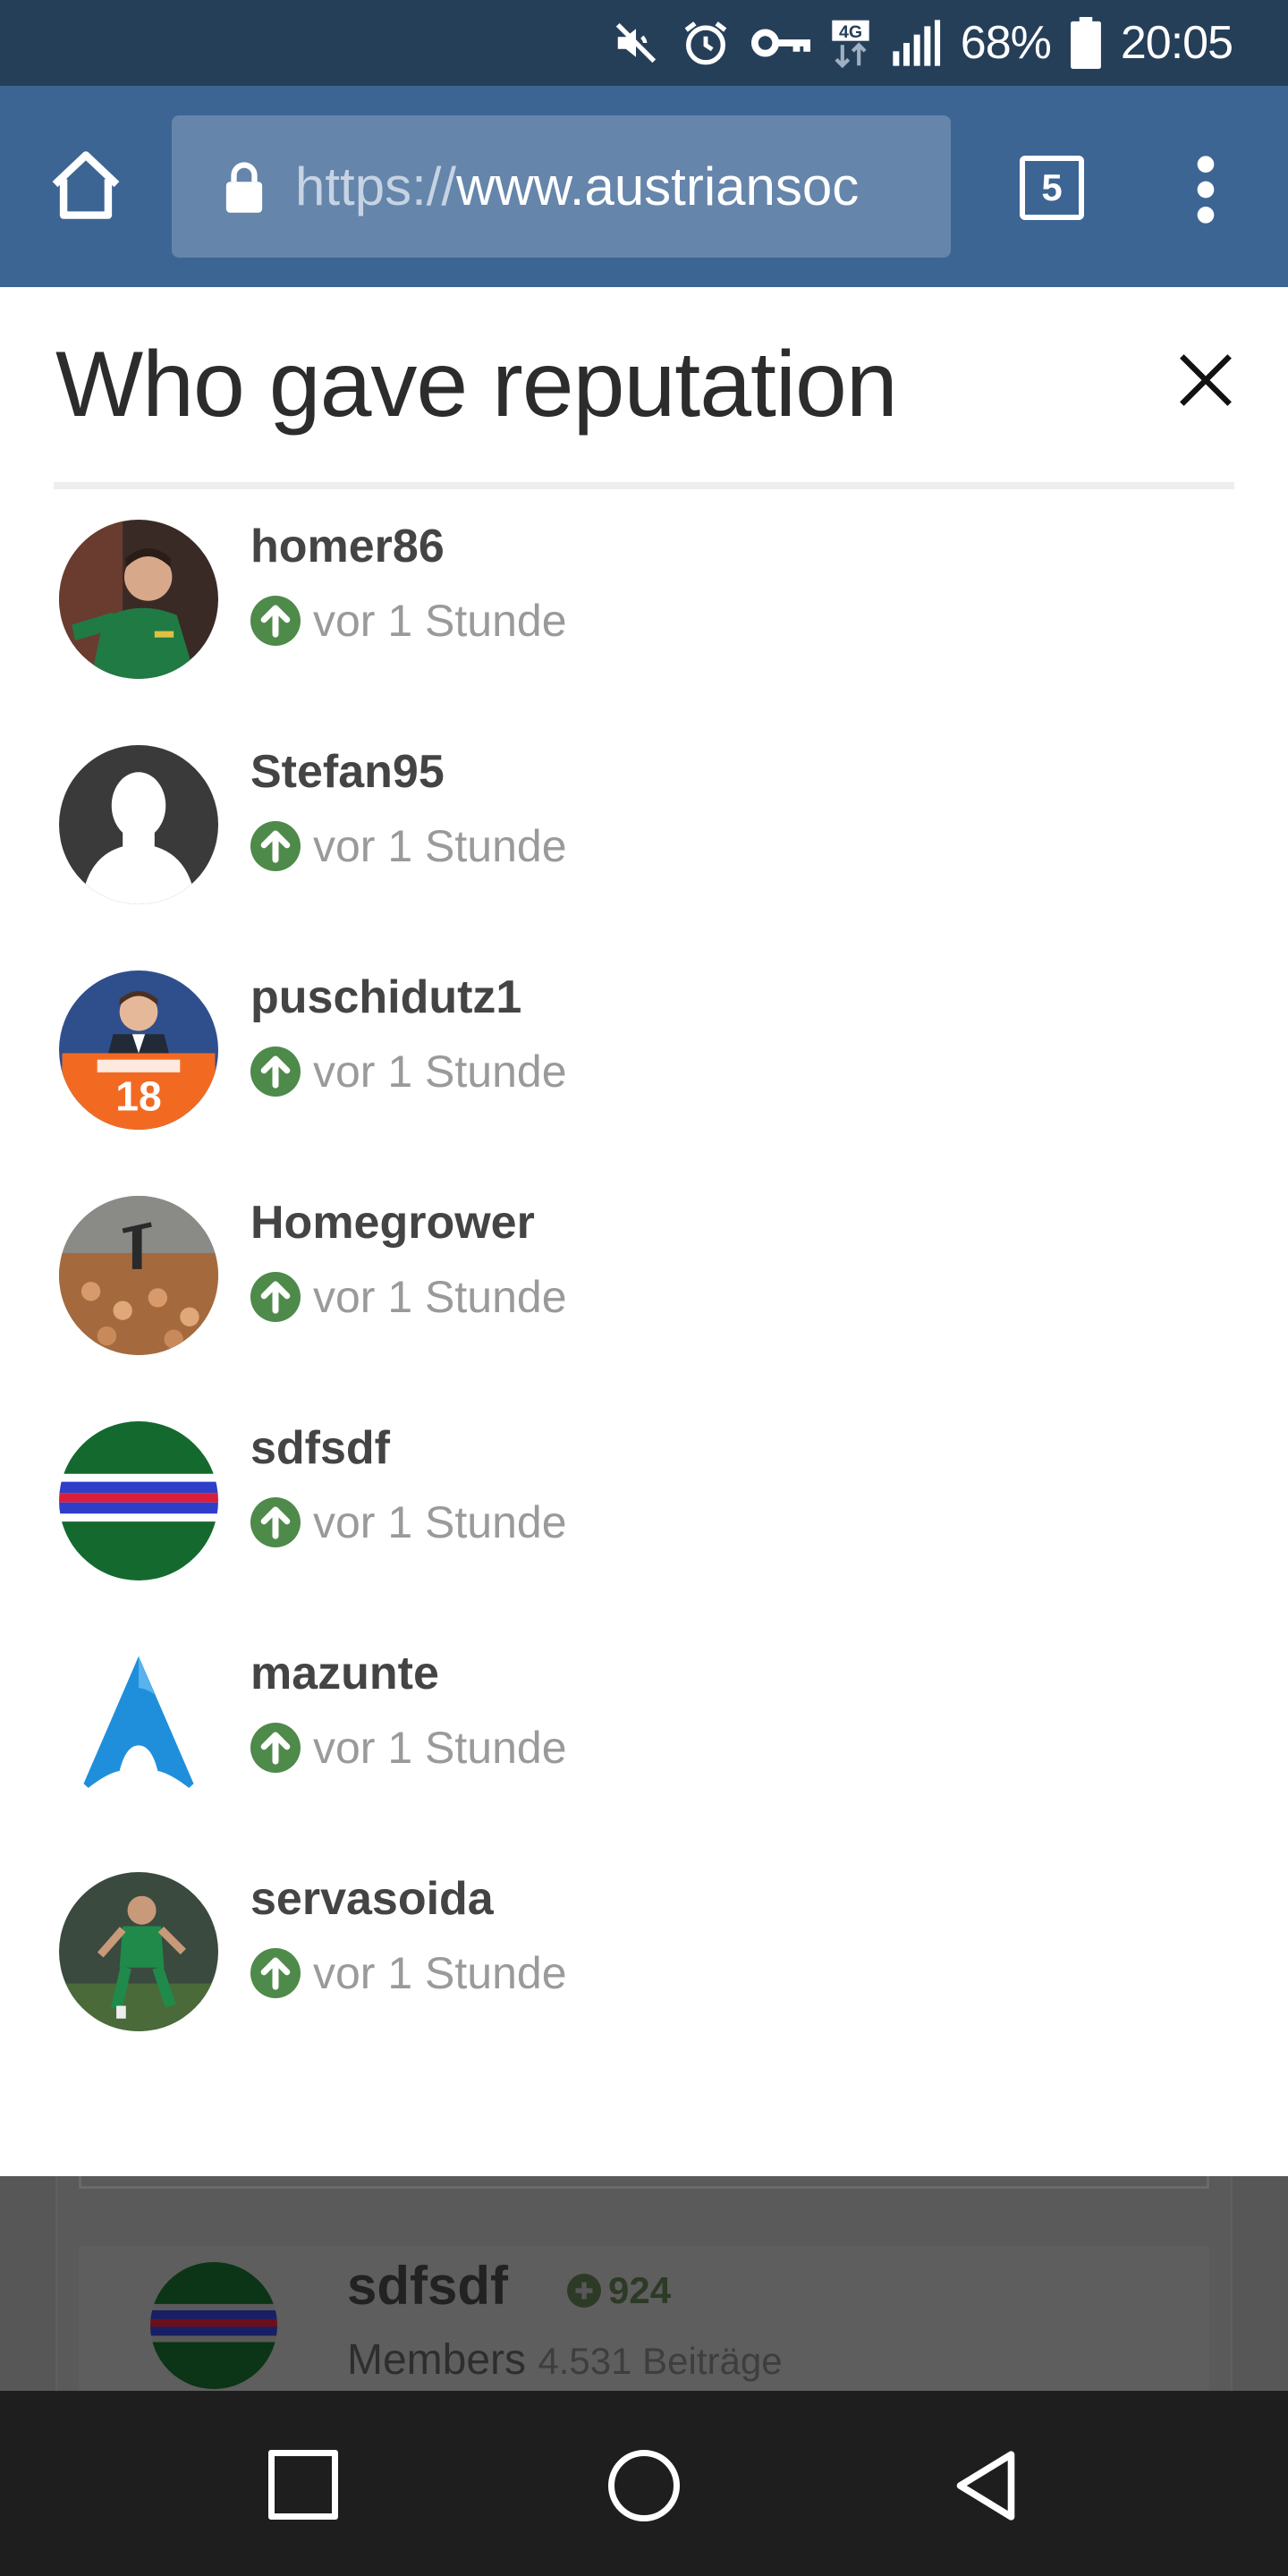  What do you see at coordinates (1205, 380) in the screenshot?
I see `close-icon` at bounding box center [1205, 380].